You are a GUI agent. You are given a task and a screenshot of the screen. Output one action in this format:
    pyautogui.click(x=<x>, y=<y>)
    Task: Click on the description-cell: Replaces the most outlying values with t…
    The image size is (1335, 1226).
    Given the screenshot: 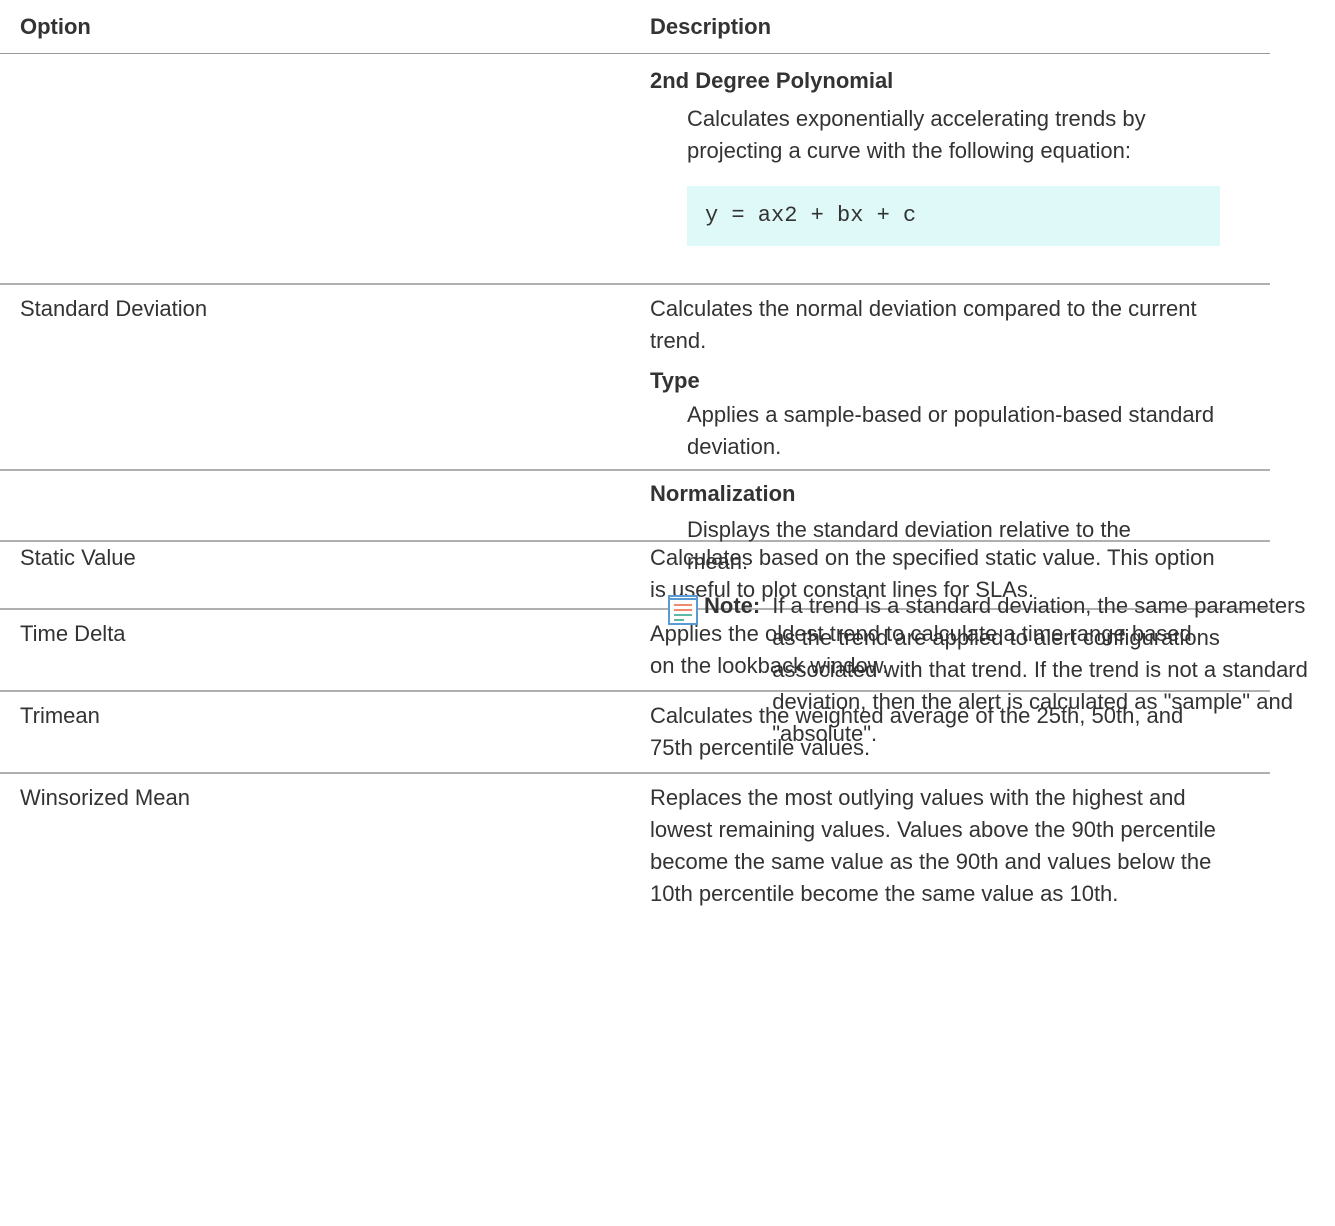 What is the action you would take?
    pyautogui.click(x=933, y=845)
    